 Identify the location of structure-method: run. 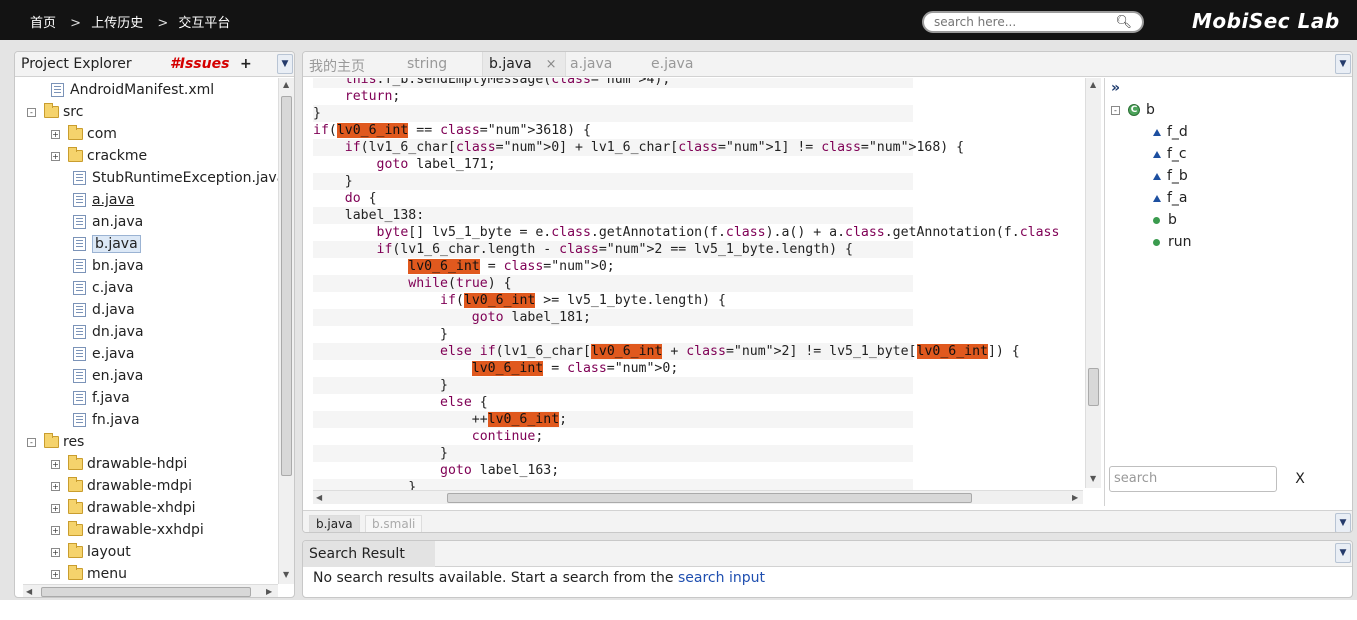
(1172, 242).